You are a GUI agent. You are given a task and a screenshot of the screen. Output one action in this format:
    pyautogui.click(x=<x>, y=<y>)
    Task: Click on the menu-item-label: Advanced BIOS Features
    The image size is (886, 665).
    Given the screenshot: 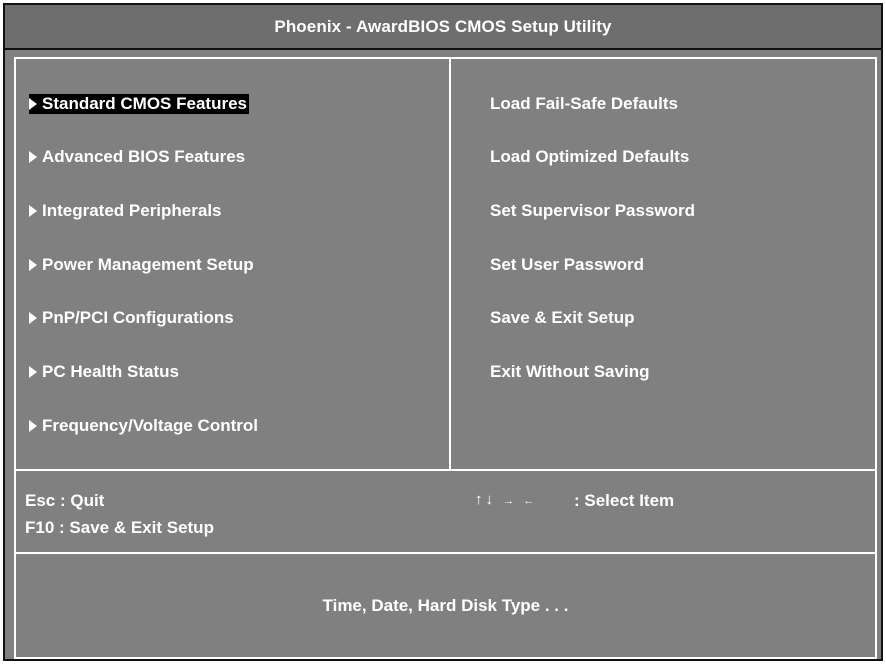 What is the action you would take?
    pyautogui.click(x=144, y=156)
    